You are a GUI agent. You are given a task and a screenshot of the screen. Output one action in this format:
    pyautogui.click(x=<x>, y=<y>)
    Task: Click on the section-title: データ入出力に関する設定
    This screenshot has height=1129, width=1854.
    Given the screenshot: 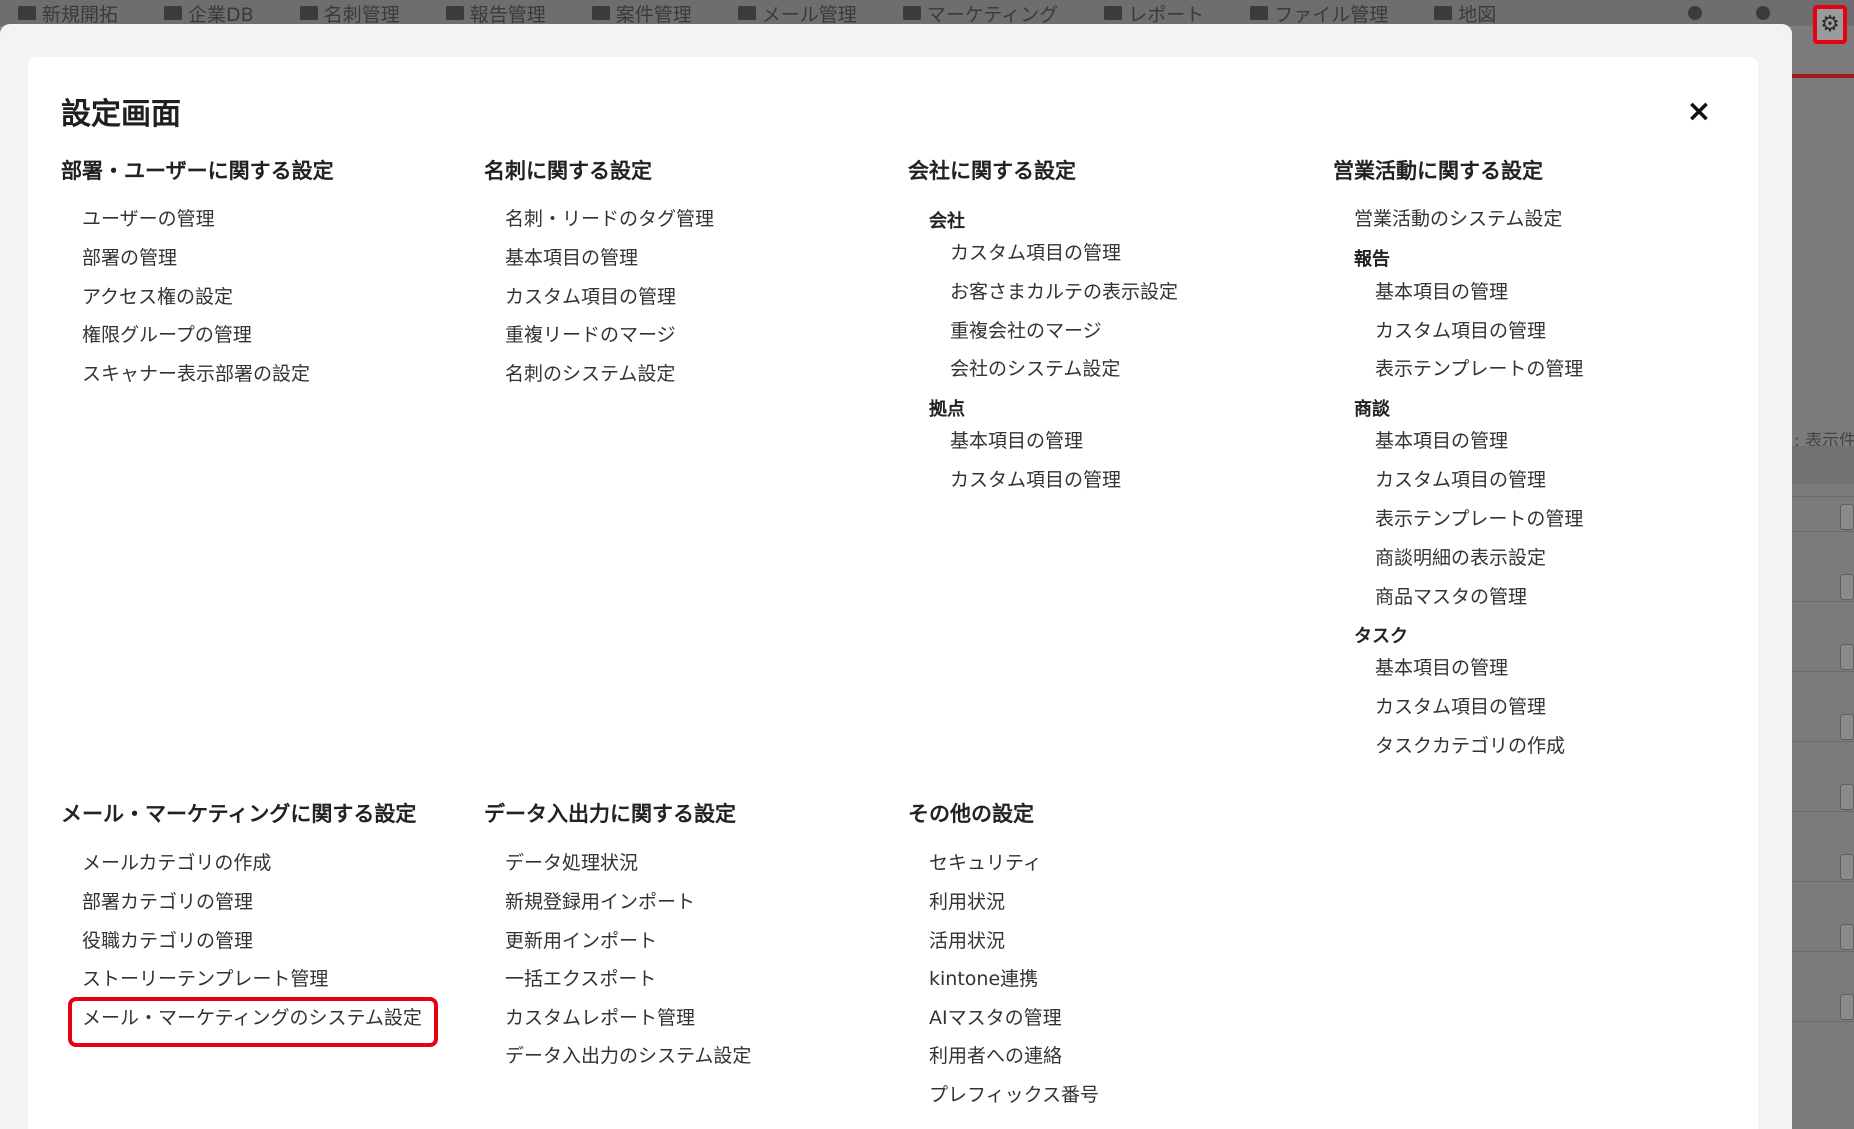 What is the action you would take?
    pyautogui.click(x=610, y=814)
    